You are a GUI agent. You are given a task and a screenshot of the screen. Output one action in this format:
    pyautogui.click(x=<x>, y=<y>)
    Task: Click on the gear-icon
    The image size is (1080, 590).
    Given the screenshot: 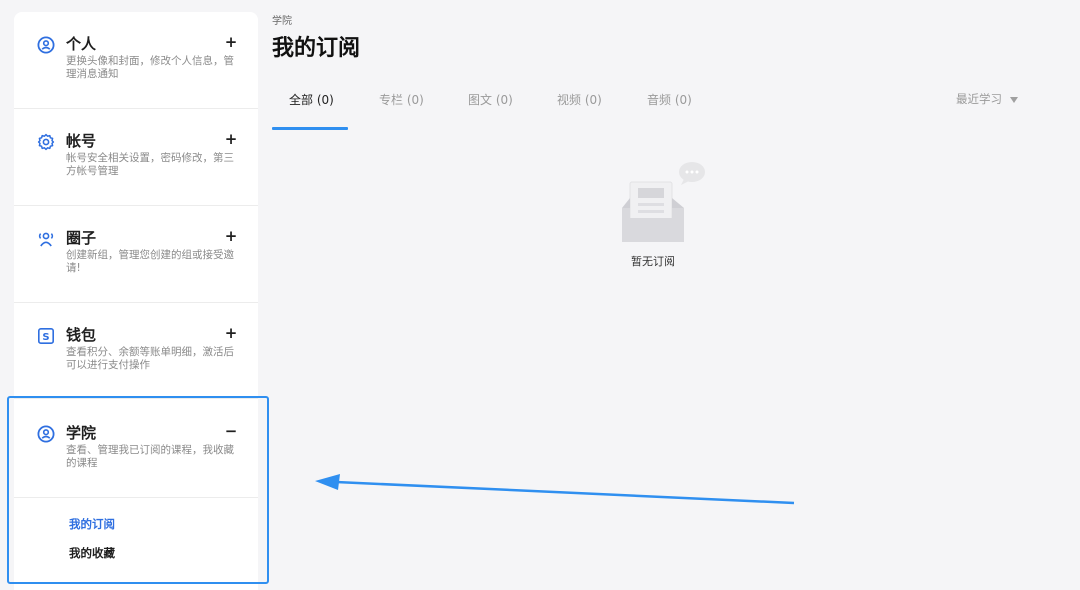 What is the action you would take?
    pyautogui.click(x=46, y=142)
    